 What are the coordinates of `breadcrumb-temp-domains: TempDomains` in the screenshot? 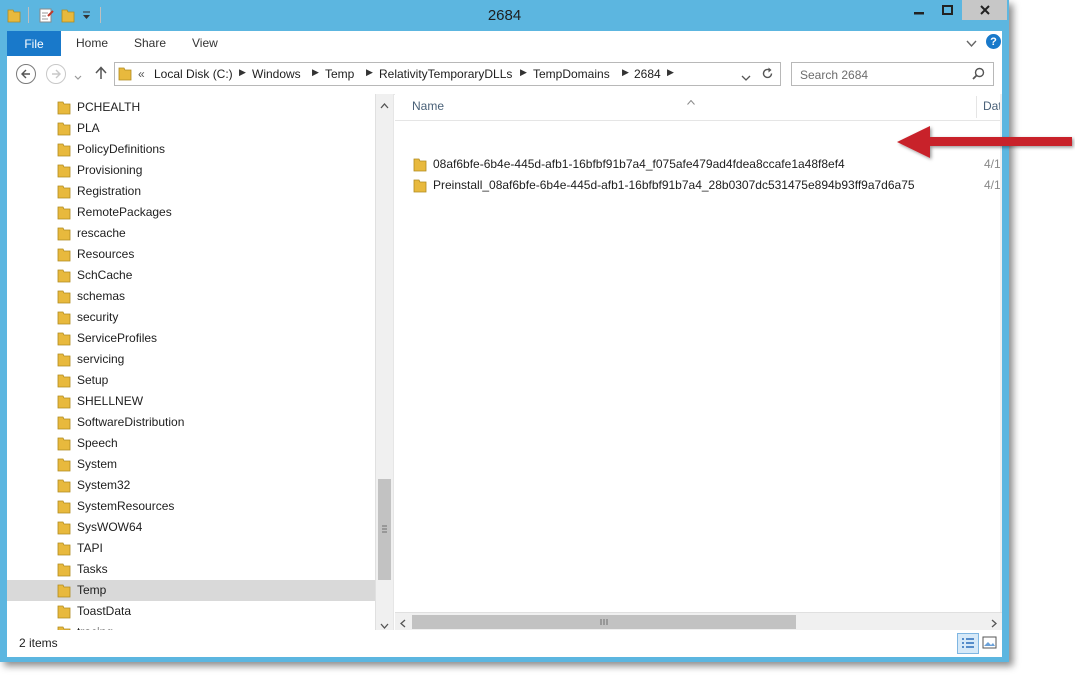 It's located at (571, 74).